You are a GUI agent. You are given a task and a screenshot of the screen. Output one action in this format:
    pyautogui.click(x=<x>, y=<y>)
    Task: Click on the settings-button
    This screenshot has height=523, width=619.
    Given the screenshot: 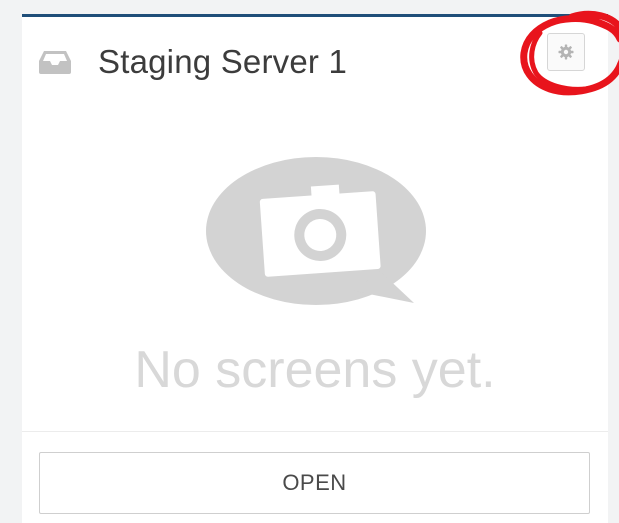 What is the action you would take?
    pyautogui.click(x=566, y=52)
    